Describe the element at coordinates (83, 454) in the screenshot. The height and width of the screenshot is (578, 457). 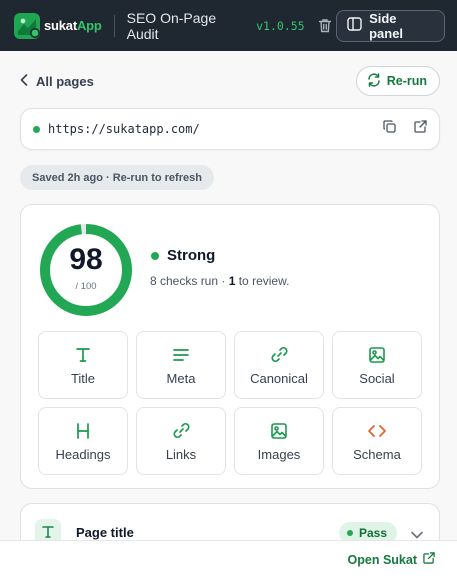
I see `category-label: Headings` at that location.